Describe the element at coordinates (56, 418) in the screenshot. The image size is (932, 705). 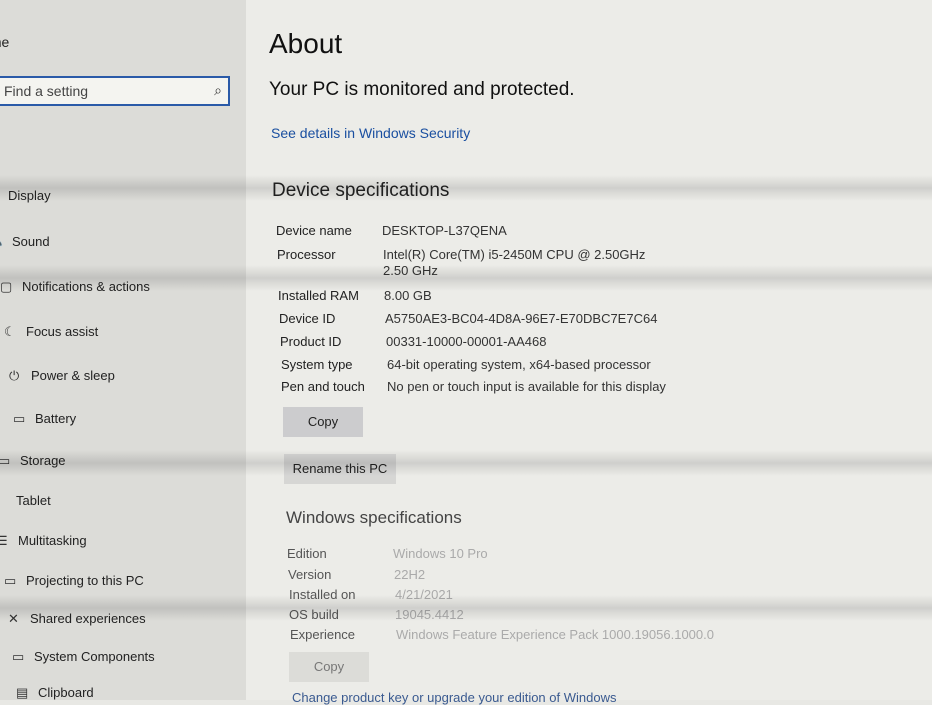
I see `sidebar-item-label: Battery` at that location.